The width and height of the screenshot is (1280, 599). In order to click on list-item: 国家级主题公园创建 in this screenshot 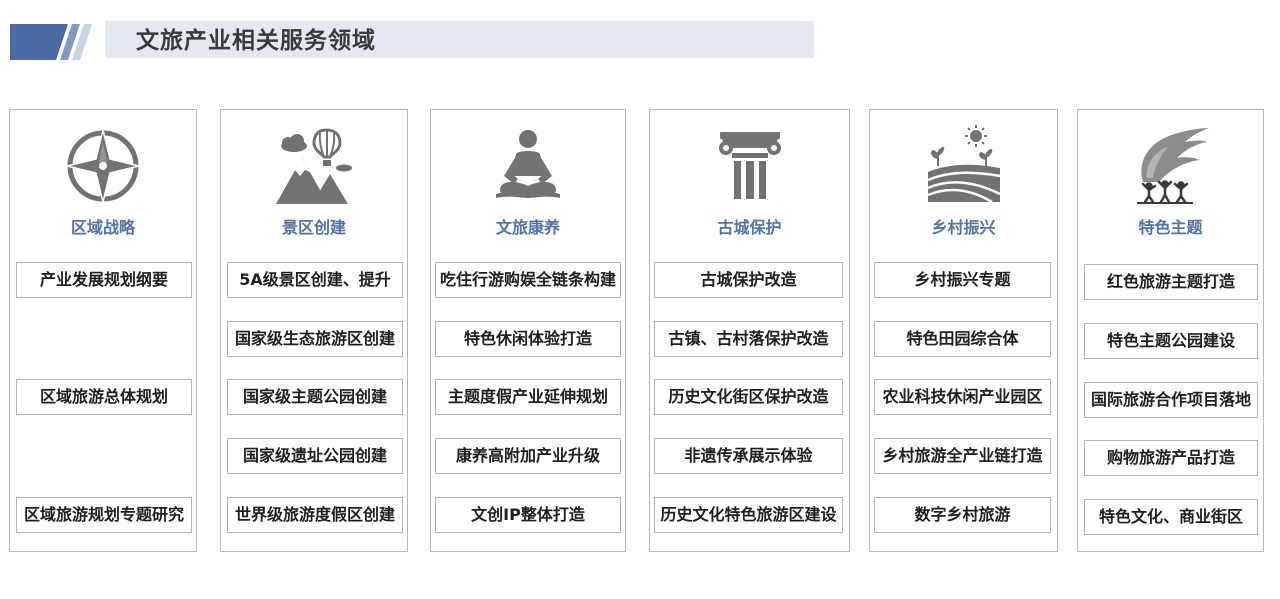, I will do `click(315, 397)`.